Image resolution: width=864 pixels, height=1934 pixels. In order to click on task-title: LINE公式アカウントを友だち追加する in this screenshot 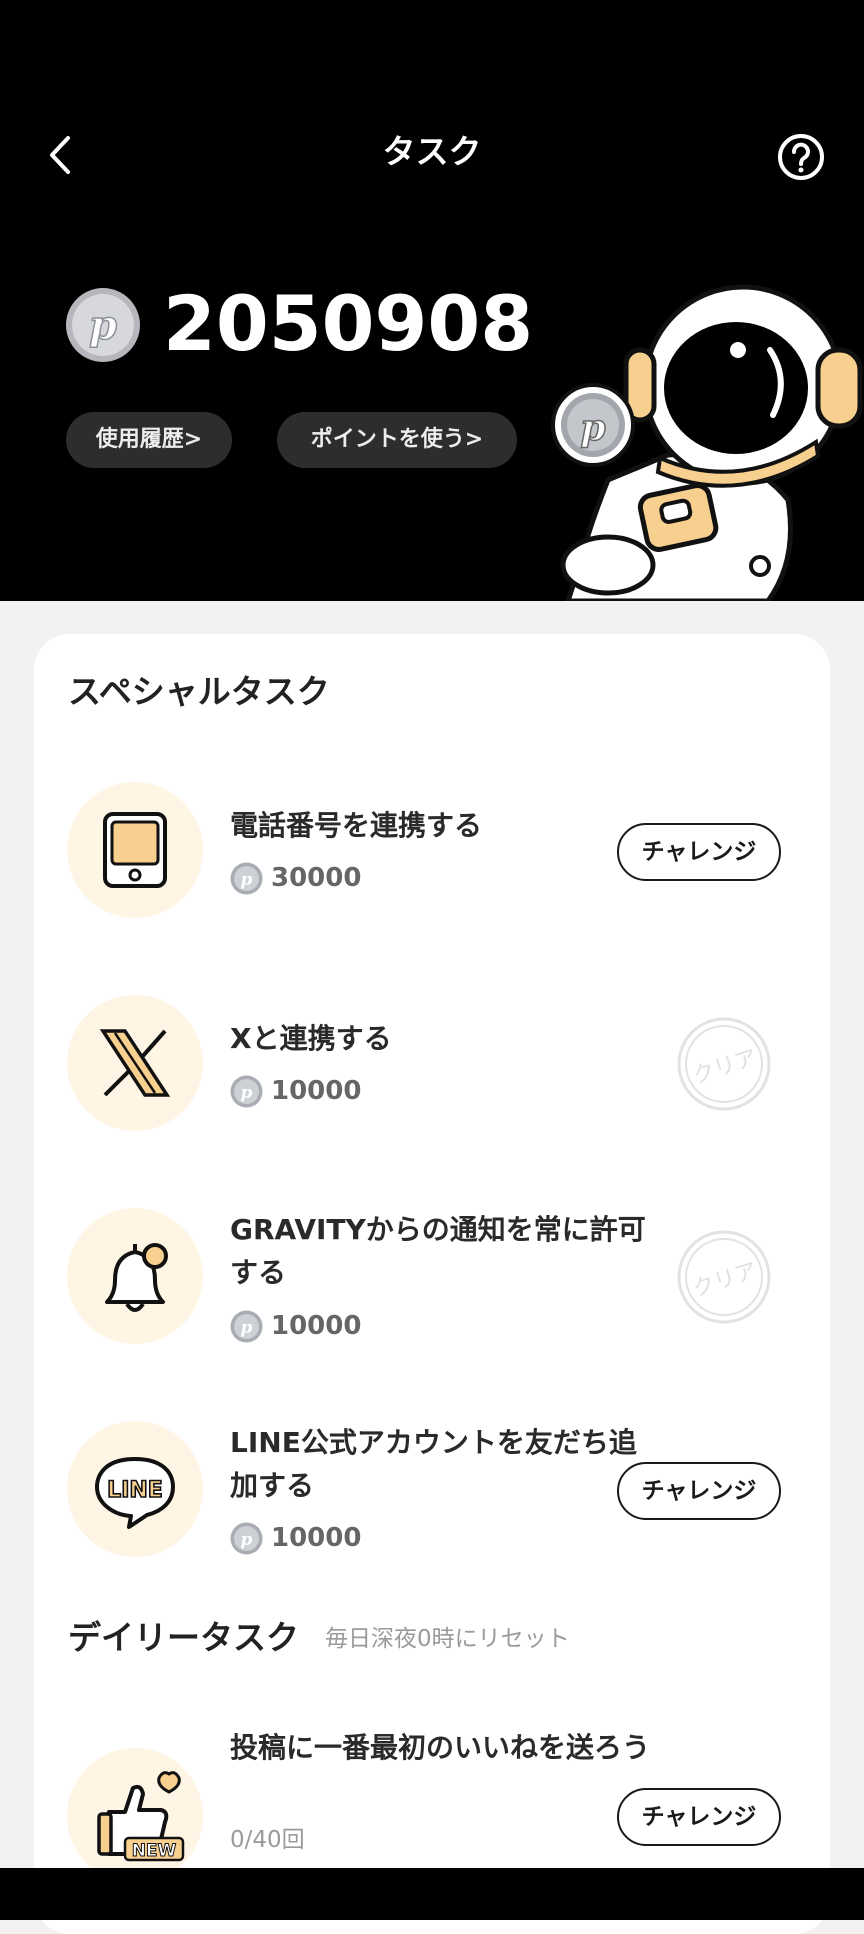, I will do `click(433, 1464)`.